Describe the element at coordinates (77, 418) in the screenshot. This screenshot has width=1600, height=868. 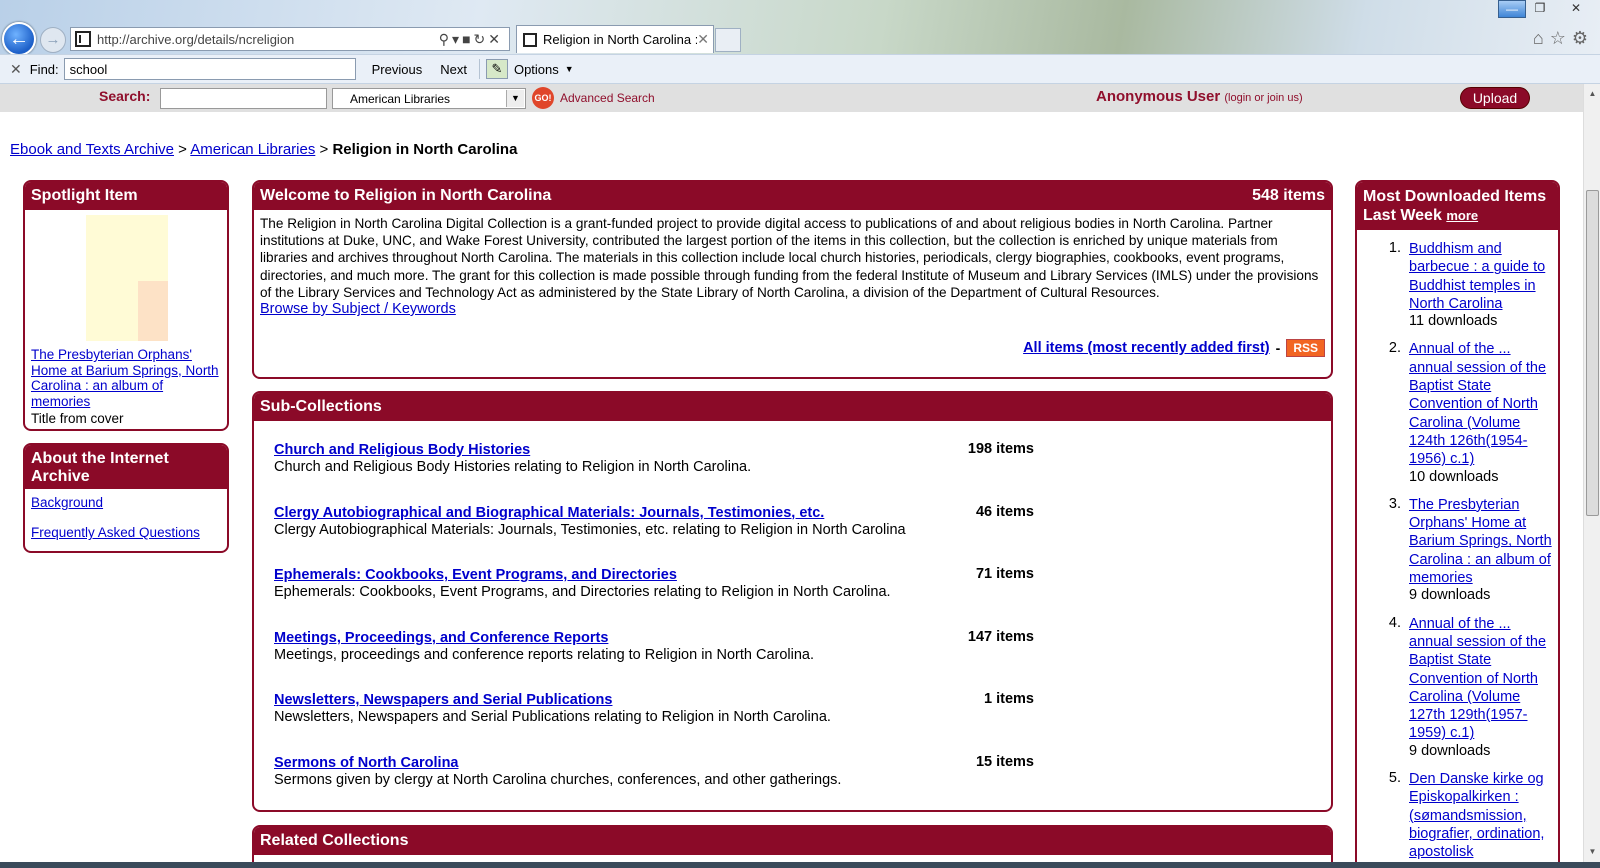
I see `spotlight-description: Title from cover` at that location.